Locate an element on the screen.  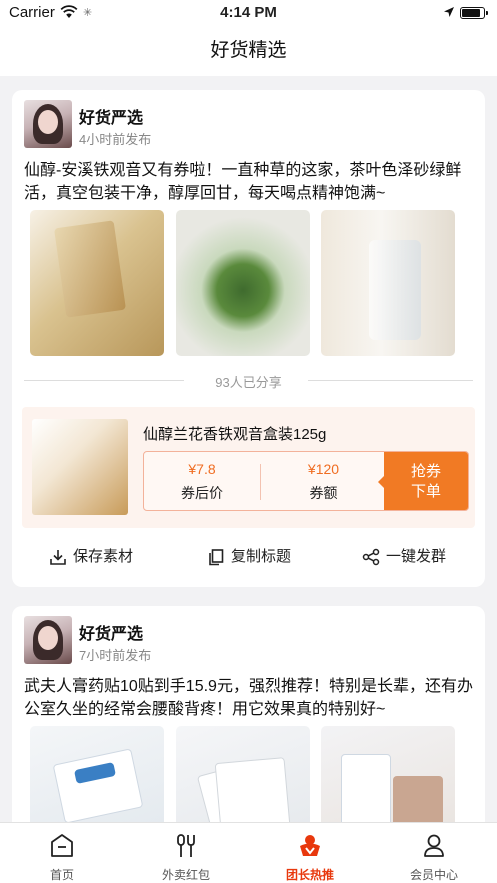
battery-icon is located at coordinates (474, 13).